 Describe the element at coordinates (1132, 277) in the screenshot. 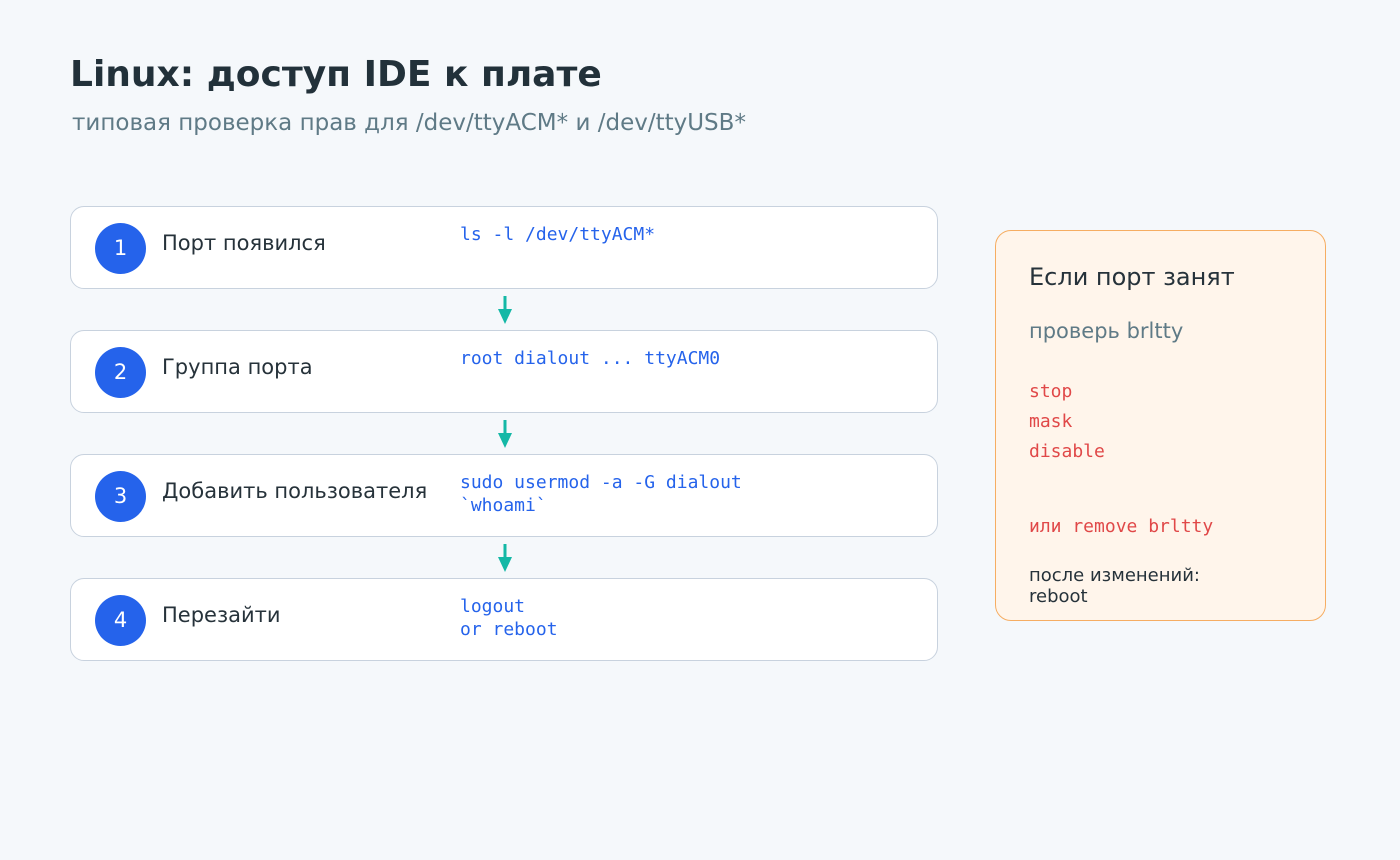

I see `panel-title: Если порт занят` at that location.